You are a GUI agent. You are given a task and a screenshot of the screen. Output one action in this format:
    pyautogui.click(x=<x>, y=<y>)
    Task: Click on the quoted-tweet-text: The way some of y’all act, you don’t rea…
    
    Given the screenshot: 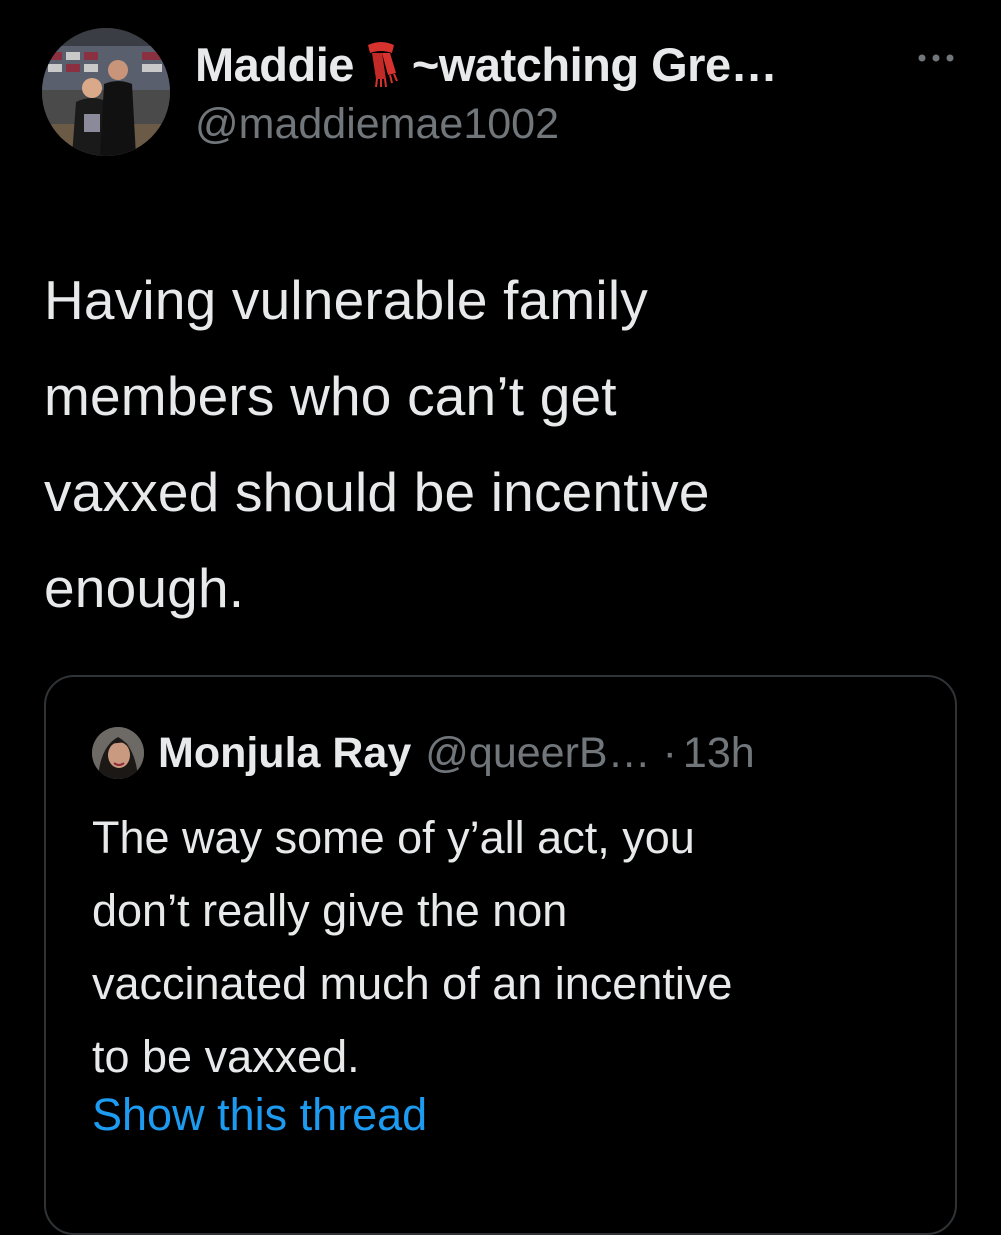 What is the action you would take?
    pyautogui.click(x=412, y=947)
    